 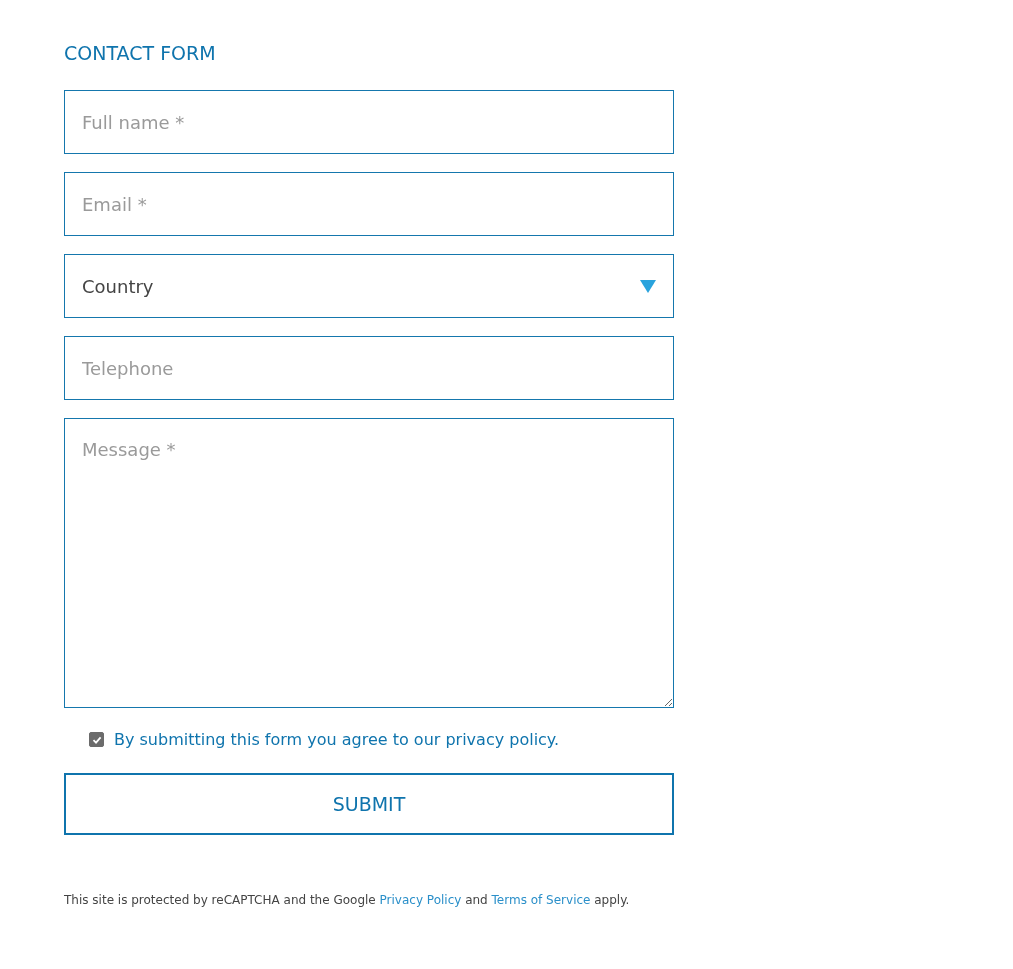 I want to click on form-title: CONTACT FORM, so click(x=140, y=53).